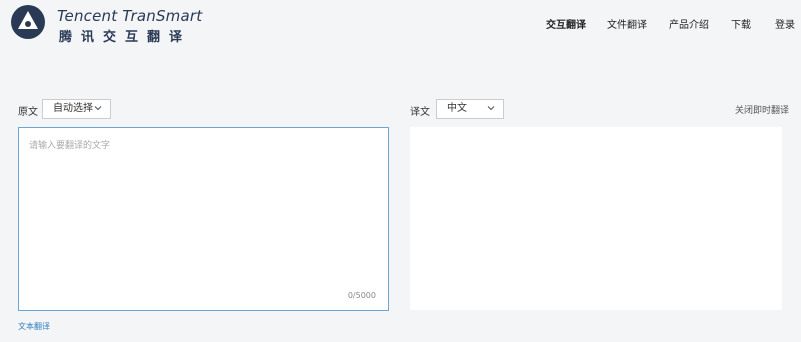 This screenshot has height=342, width=801. Describe the element at coordinates (627, 23) in the screenshot. I see `nav-item-file-translation: 文件翻译` at that location.